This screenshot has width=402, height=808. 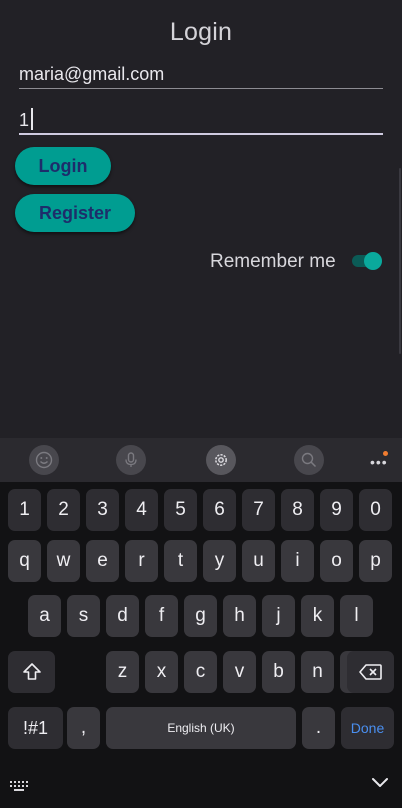 I want to click on key-v: v, so click(x=239, y=672).